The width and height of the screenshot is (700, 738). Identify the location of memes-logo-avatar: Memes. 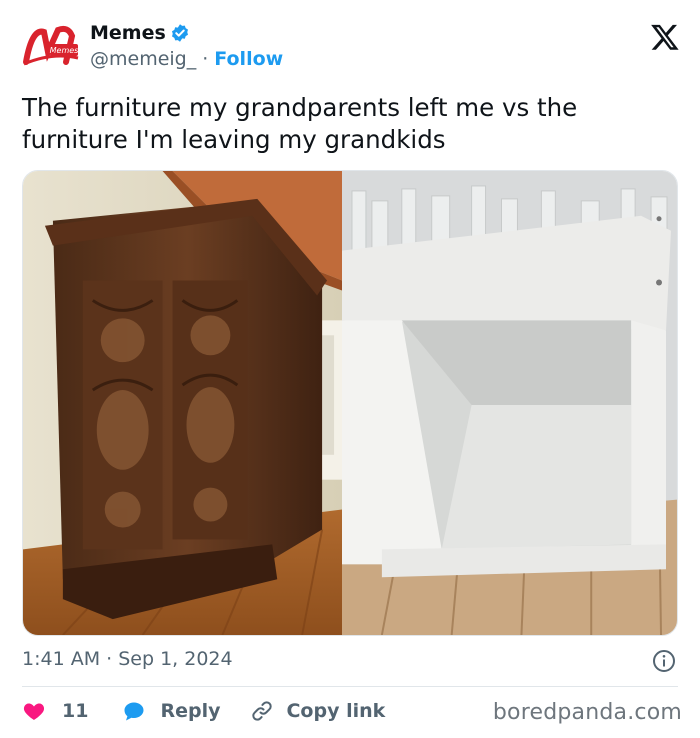
(51, 46).